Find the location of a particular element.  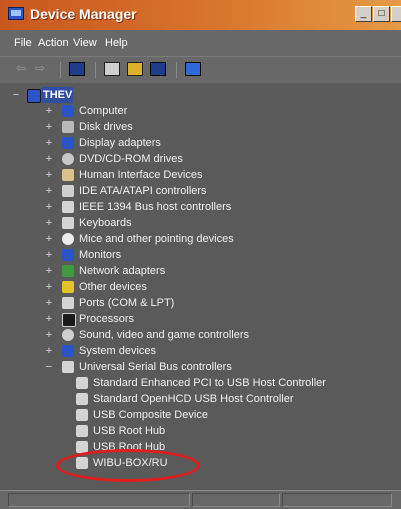

tree-device: Standard OpenHCD USB Host Controller is located at coordinates (198, 399).